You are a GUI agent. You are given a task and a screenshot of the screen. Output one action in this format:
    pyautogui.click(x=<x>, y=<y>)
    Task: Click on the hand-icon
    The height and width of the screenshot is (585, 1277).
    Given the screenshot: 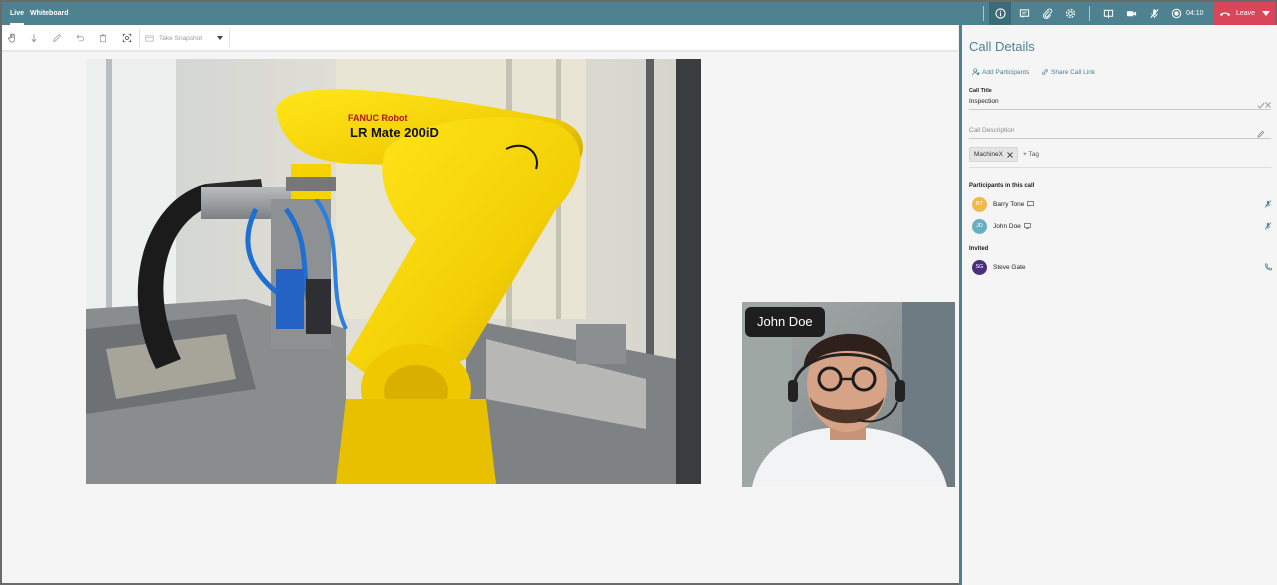 What is the action you would take?
    pyautogui.click(x=12, y=38)
    